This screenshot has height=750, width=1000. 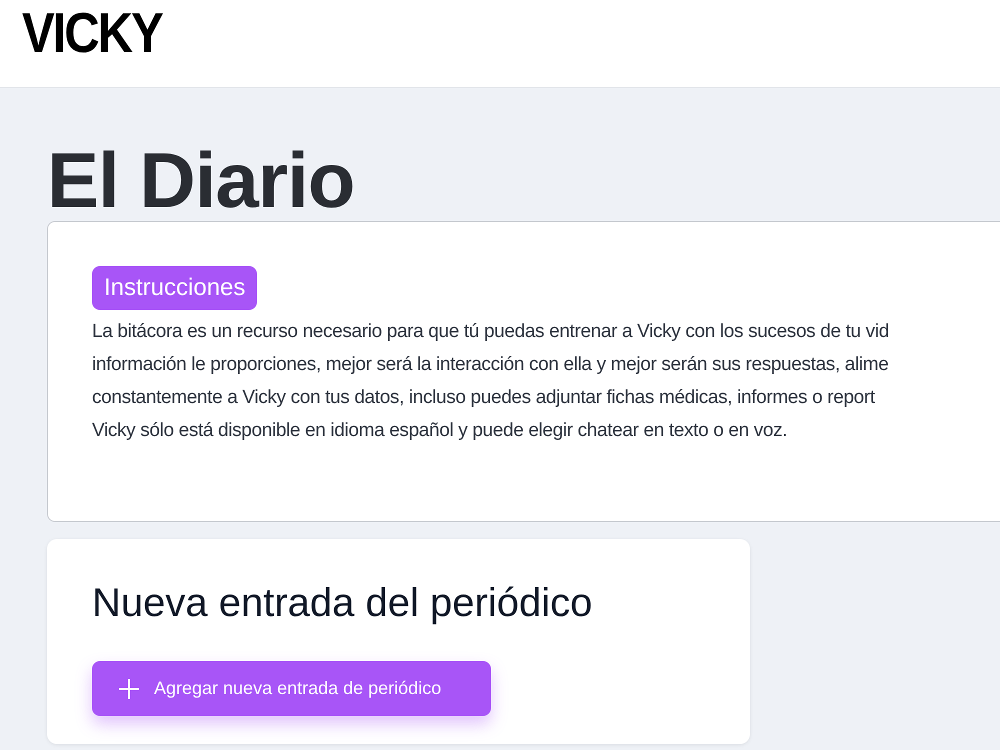 I want to click on section-label: Instrucciones, so click(x=175, y=288).